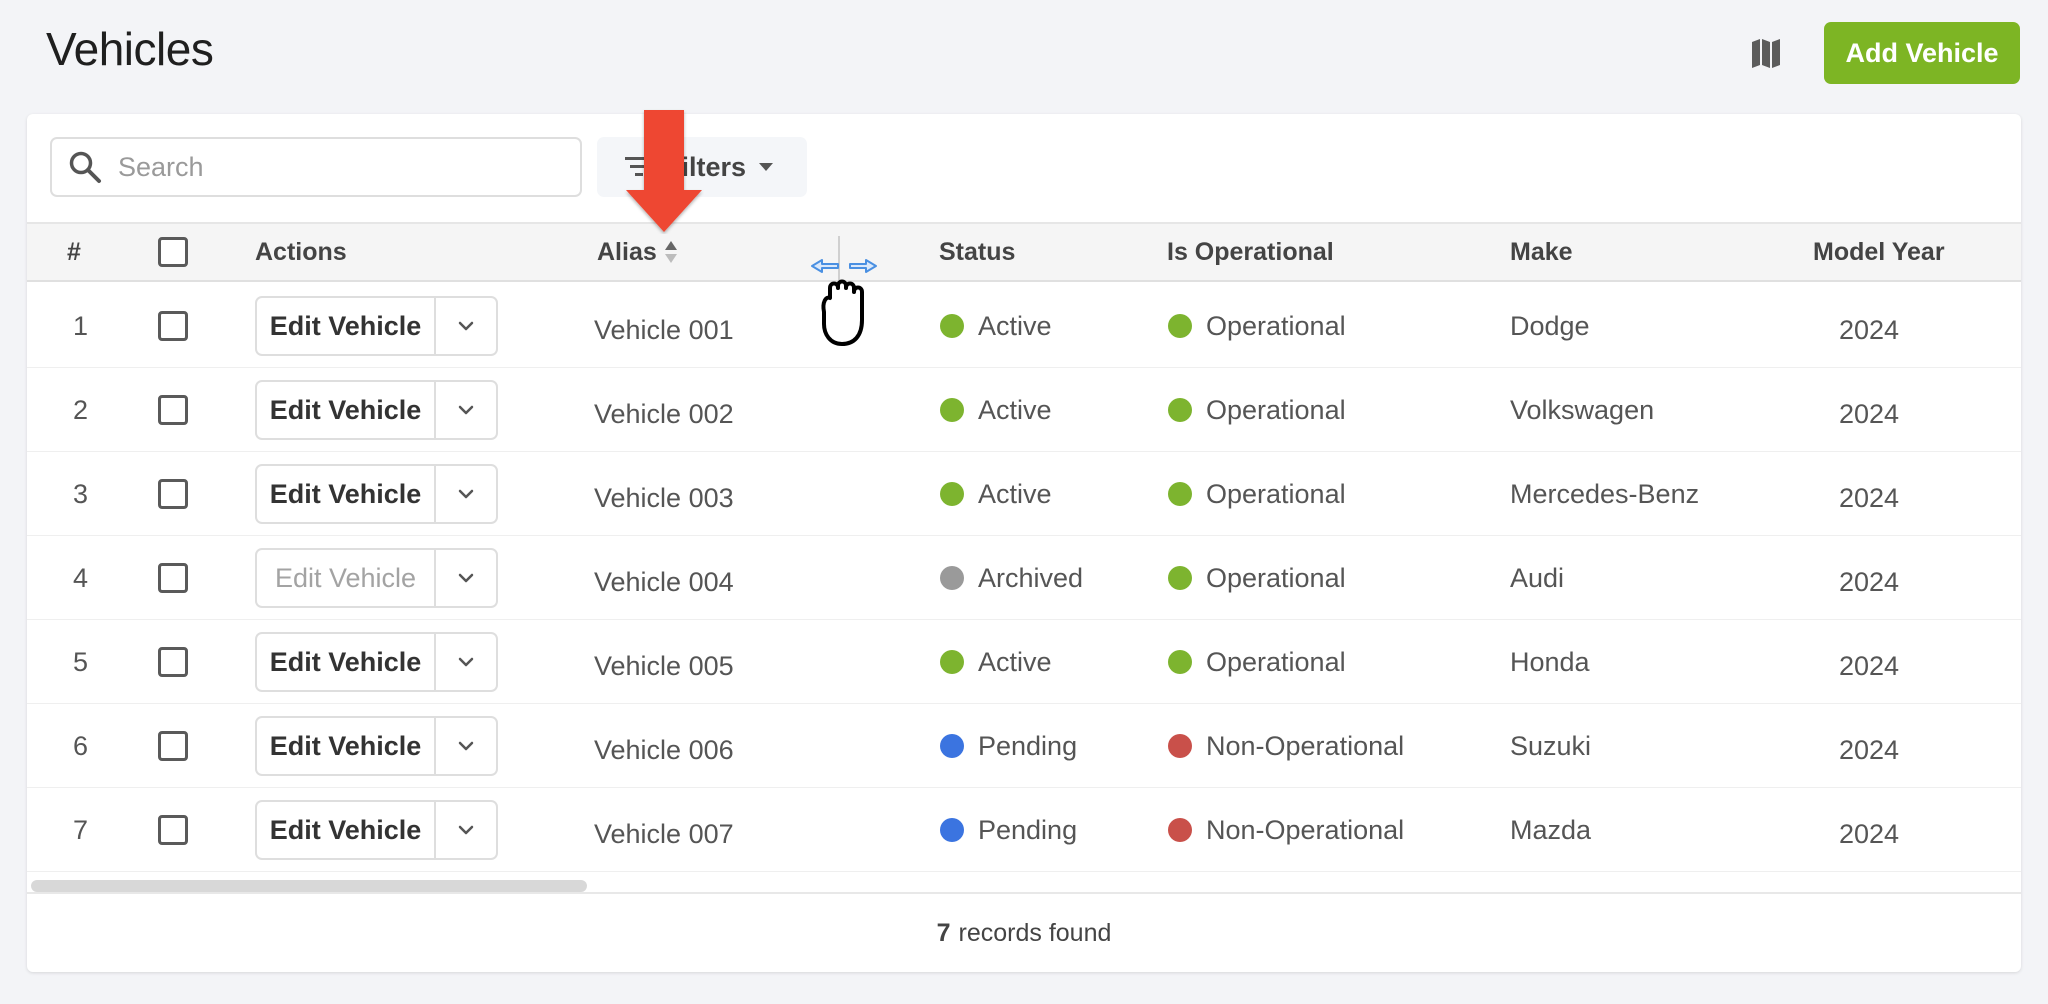  I want to click on filters-button: Filters, so click(702, 167).